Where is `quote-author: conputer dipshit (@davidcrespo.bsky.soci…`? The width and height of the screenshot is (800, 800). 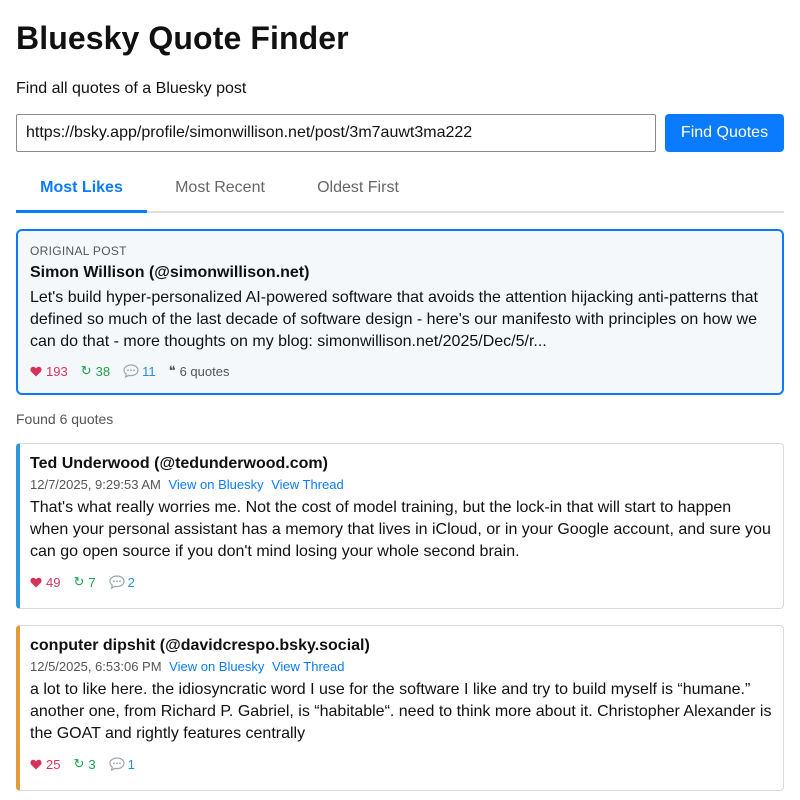
quote-author: conputer dipshit (@davidcrespo.bsky.soci… is located at coordinates (200, 645).